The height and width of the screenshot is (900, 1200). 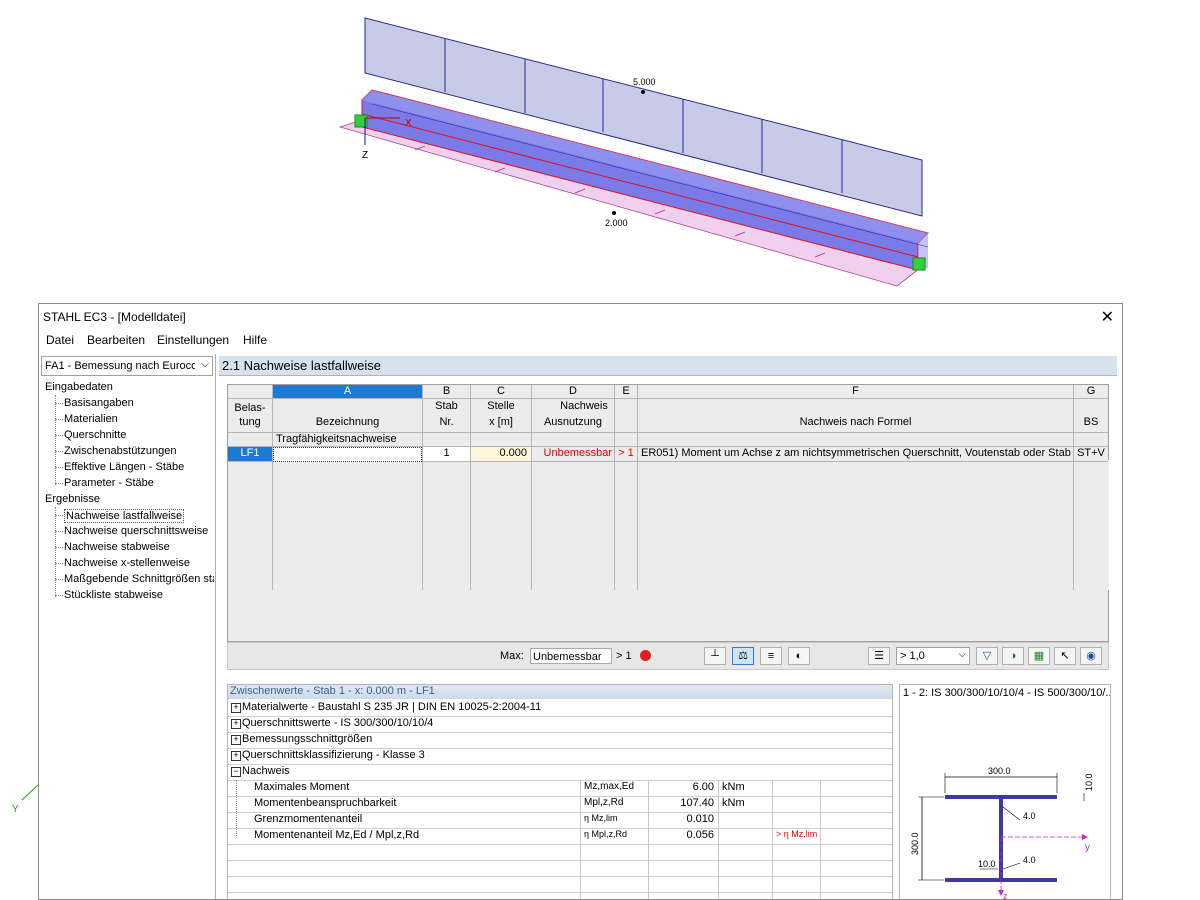 What do you see at coordinates (626, 453) in the screenshot?
I see `row-flag: > 1` at bounding box center [626, 453].